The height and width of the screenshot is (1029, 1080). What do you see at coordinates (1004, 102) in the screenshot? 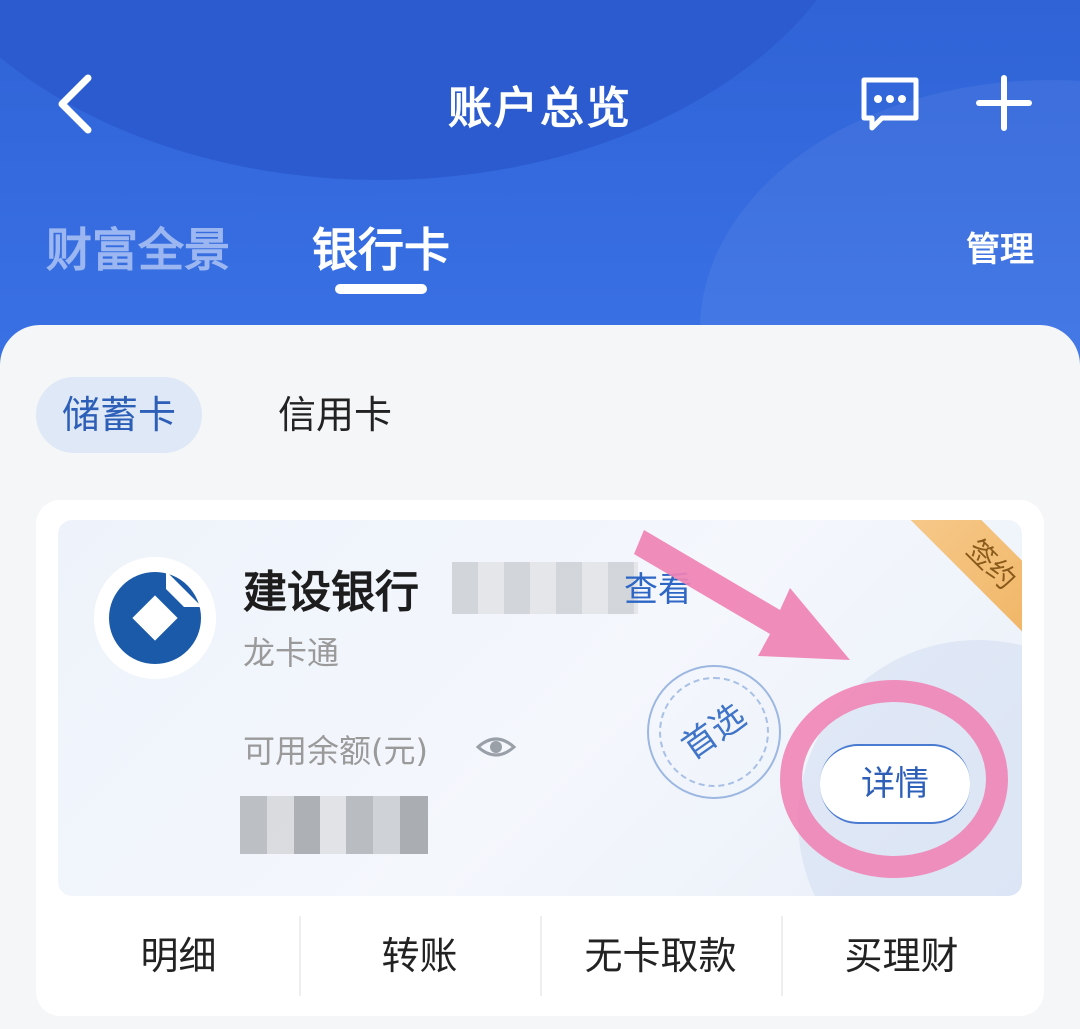
I see `plus-icon` at bounding box center [1004, 102].